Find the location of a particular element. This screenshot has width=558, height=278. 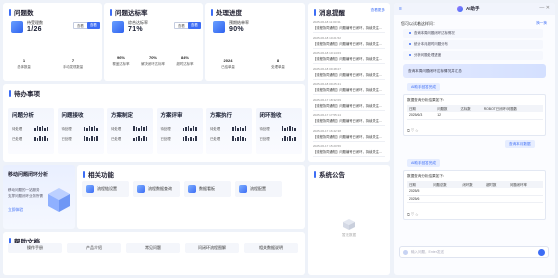

answer-status-badge: AI助手回答完成 is located at coordinates (423, 163).